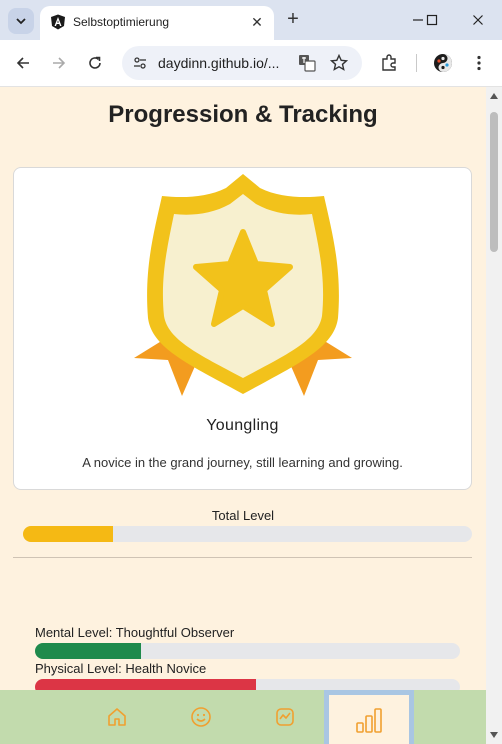 This screenshot has height=744, width=502. Describe the element at coordinates (140, 63) in the screenshot. I see `site-settings-icon` at that location.